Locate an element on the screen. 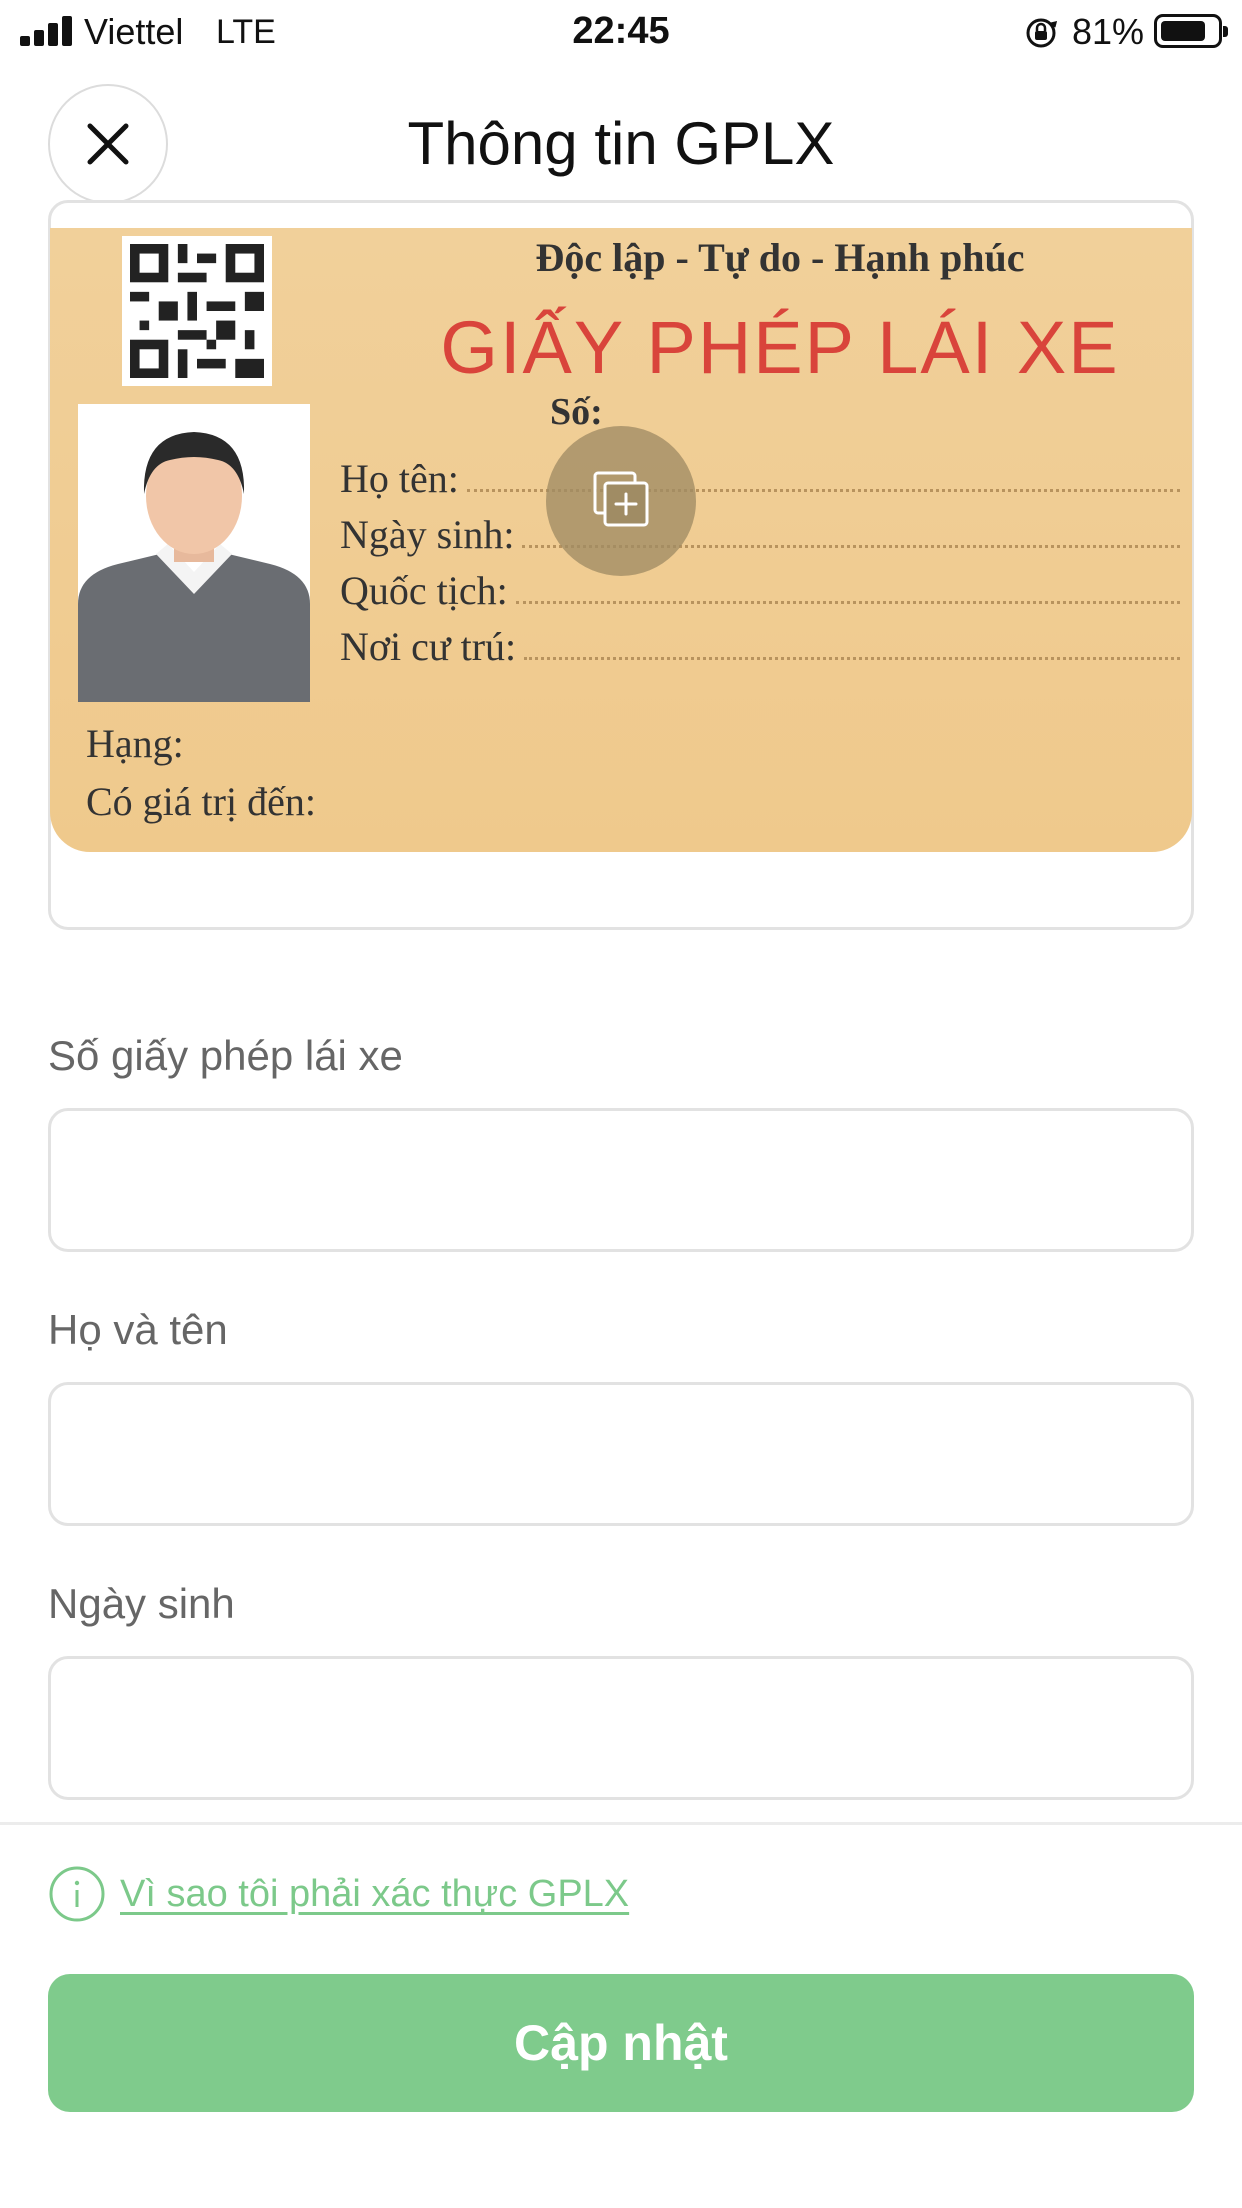 This screenshot has height=2208, width=1242. battery-percent: 81% is located at coordinates (1108, 31).